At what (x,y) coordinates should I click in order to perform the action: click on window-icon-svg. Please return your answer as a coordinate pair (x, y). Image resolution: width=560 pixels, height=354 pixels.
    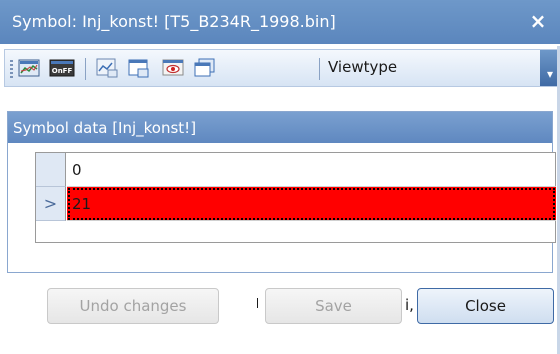
    Looking at the image, I should click on (138, 68).